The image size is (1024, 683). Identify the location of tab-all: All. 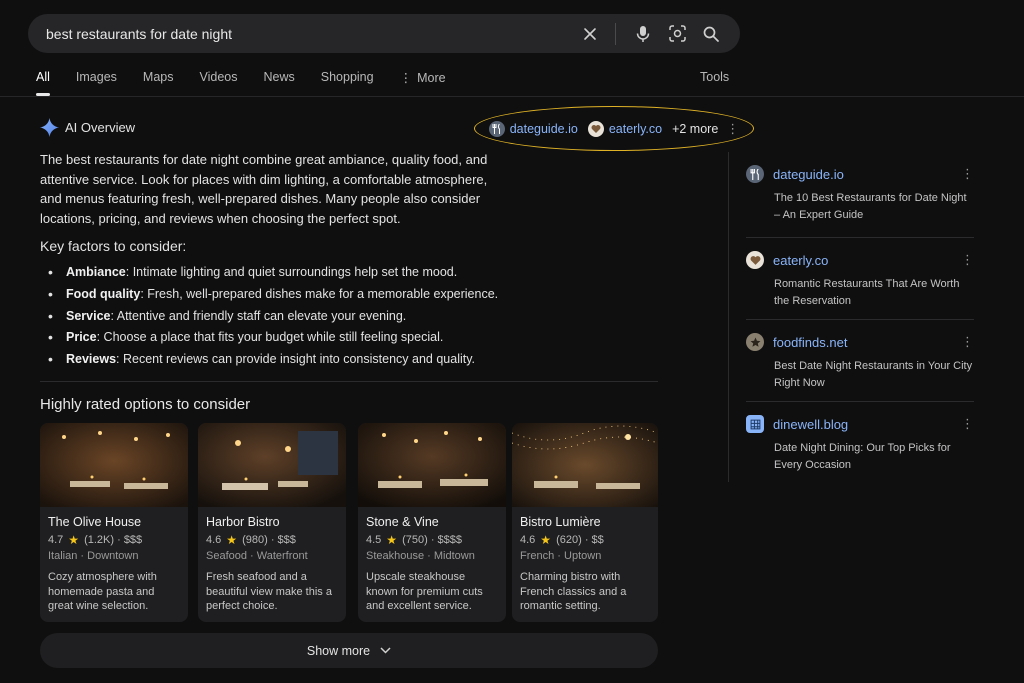
(43, 78).